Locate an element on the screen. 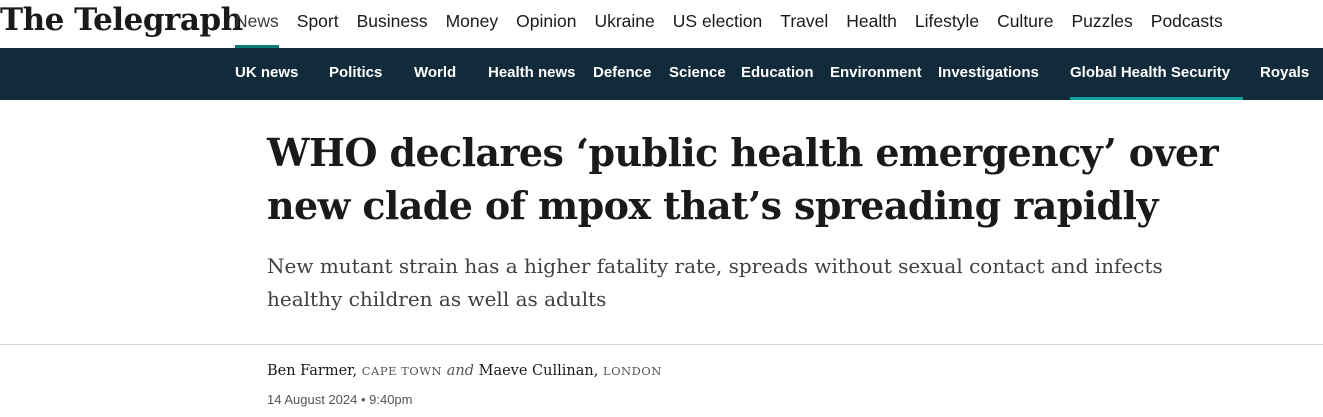 The image size is (1323, 417). section-nav-royals: Royals is located at coordinates (1284, 74).